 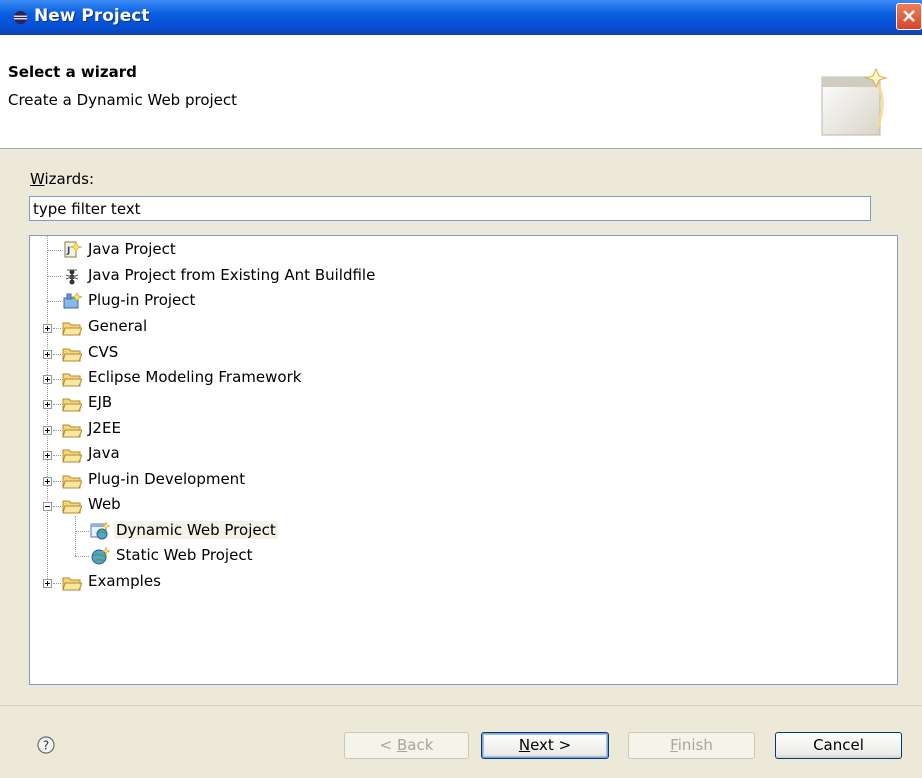 What do you see at coordinates (118, 326) in the screenshot?
I see `tree-item-label: General` at bounding box center [118, 326].